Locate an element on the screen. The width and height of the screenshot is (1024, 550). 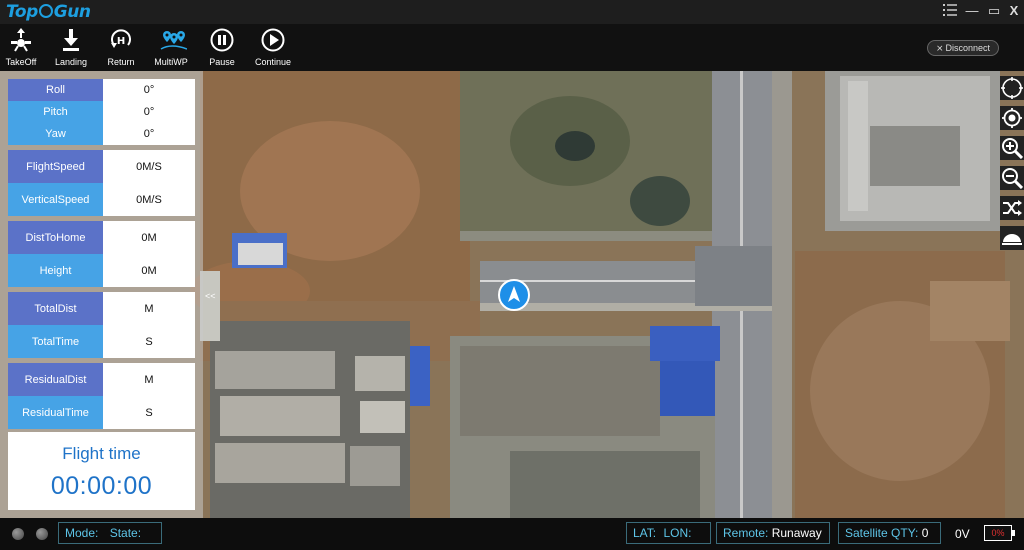
total-time-label: TotalTime is located at coordinates (55, 341).